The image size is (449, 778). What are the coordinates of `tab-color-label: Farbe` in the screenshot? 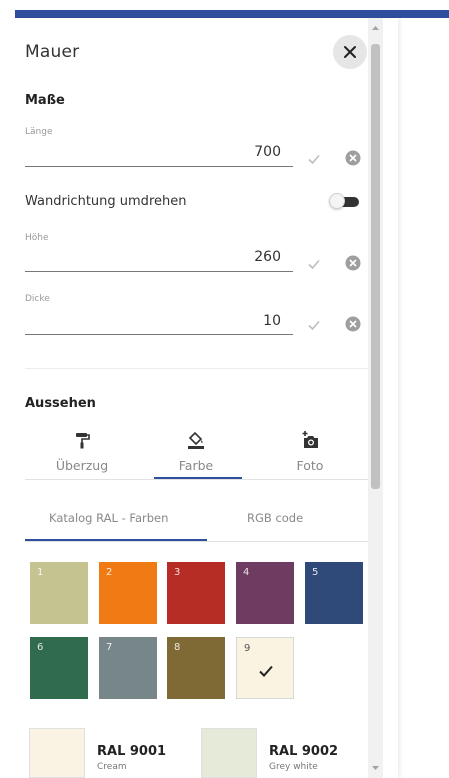 It's located at (196, 465).